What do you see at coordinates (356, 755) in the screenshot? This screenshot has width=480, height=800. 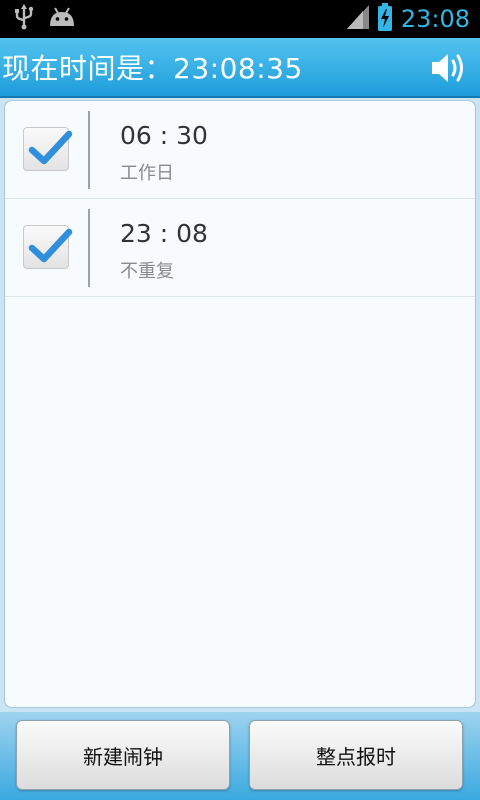 I see `hourly-chime-button: 整点报时` at bounding box center [356, 755].